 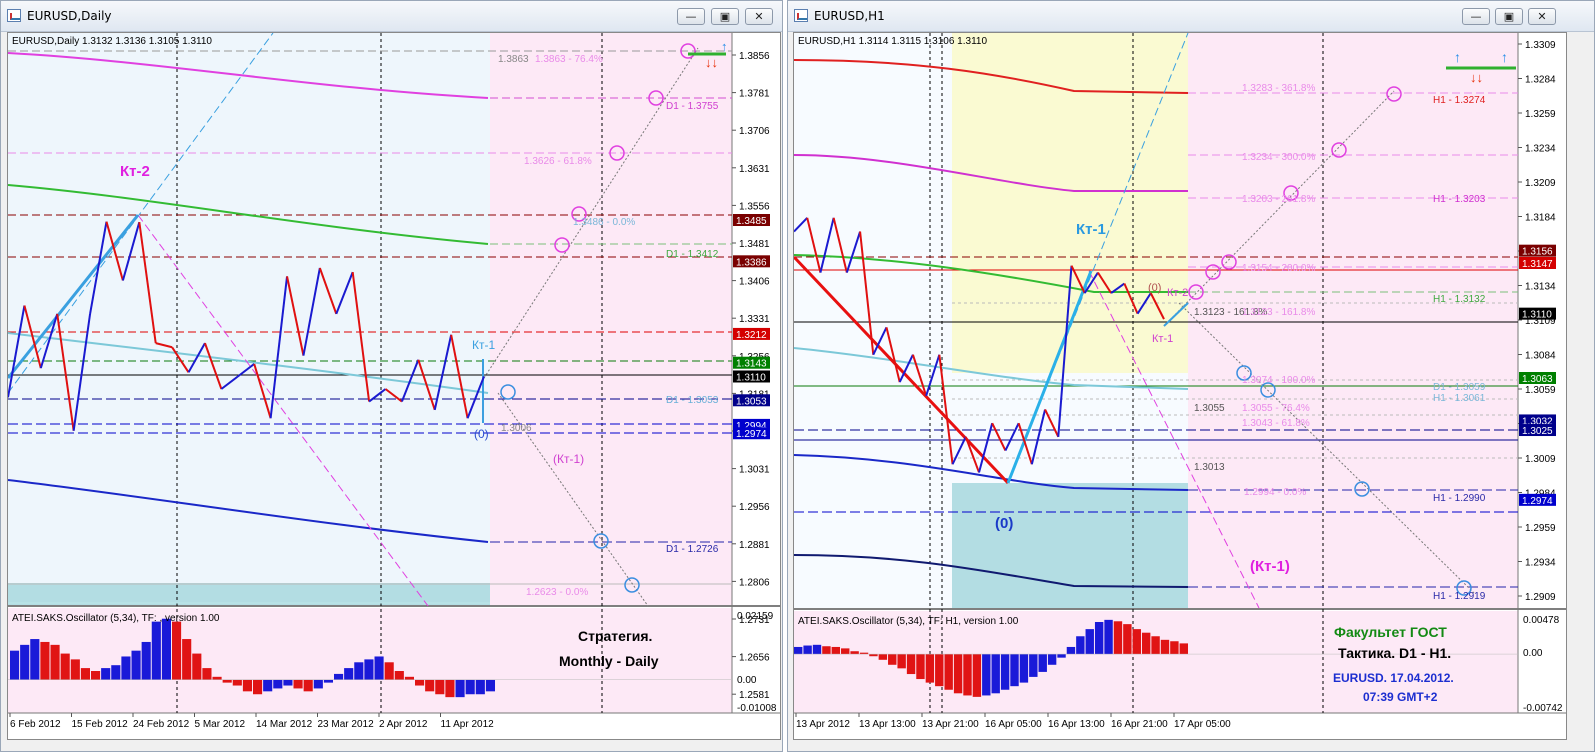 I want to click on fib-label: H1 - 1.3203, so click(x=1459, y=199).